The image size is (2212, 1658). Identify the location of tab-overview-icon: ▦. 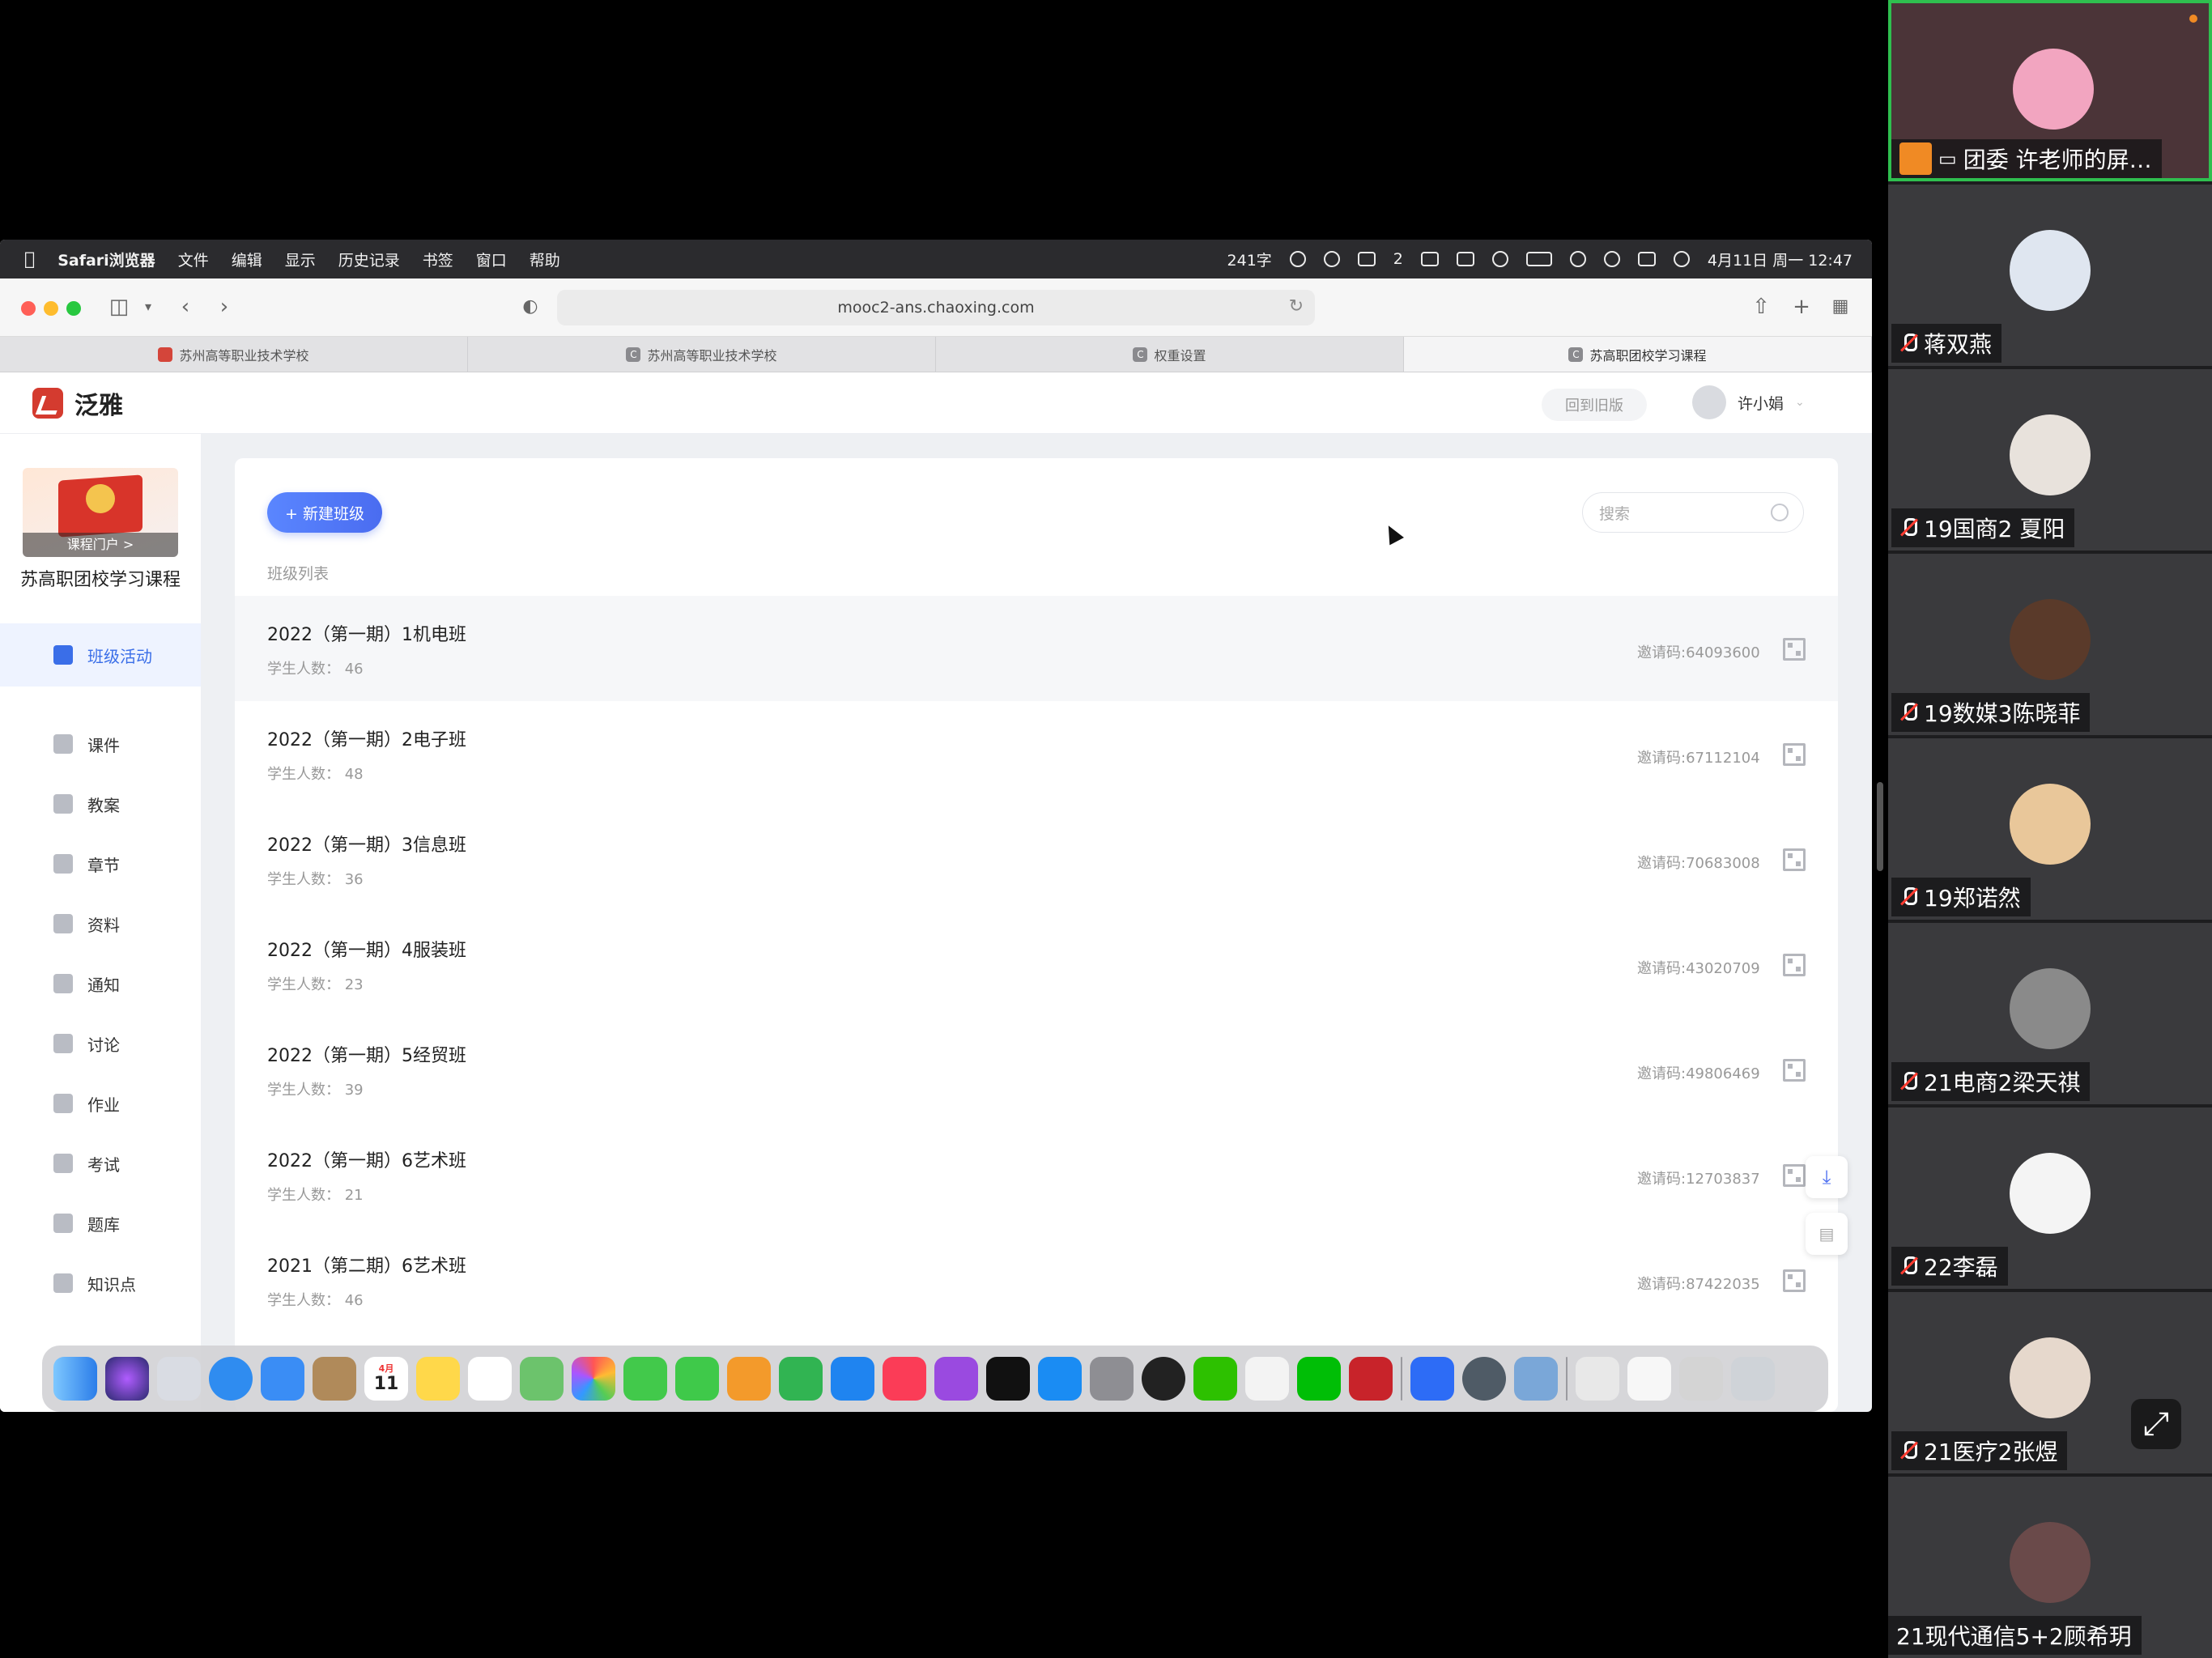
(1841, 306).